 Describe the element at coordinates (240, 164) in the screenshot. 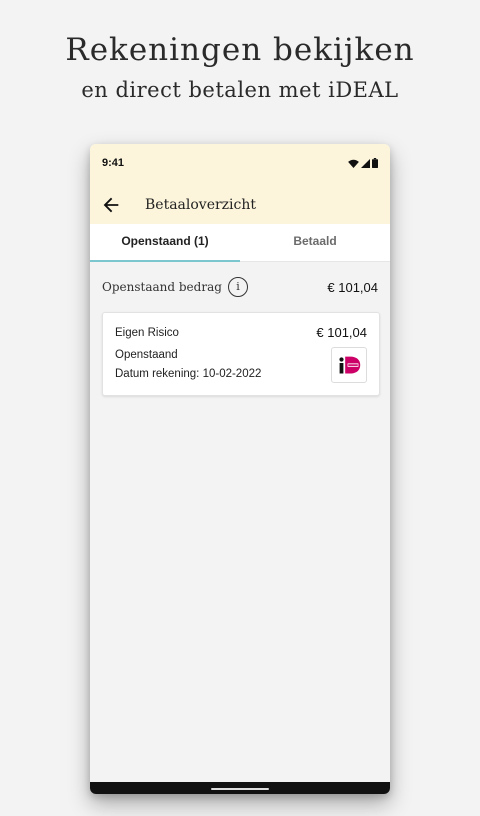

I see `status-bar: 9:41` at that location.